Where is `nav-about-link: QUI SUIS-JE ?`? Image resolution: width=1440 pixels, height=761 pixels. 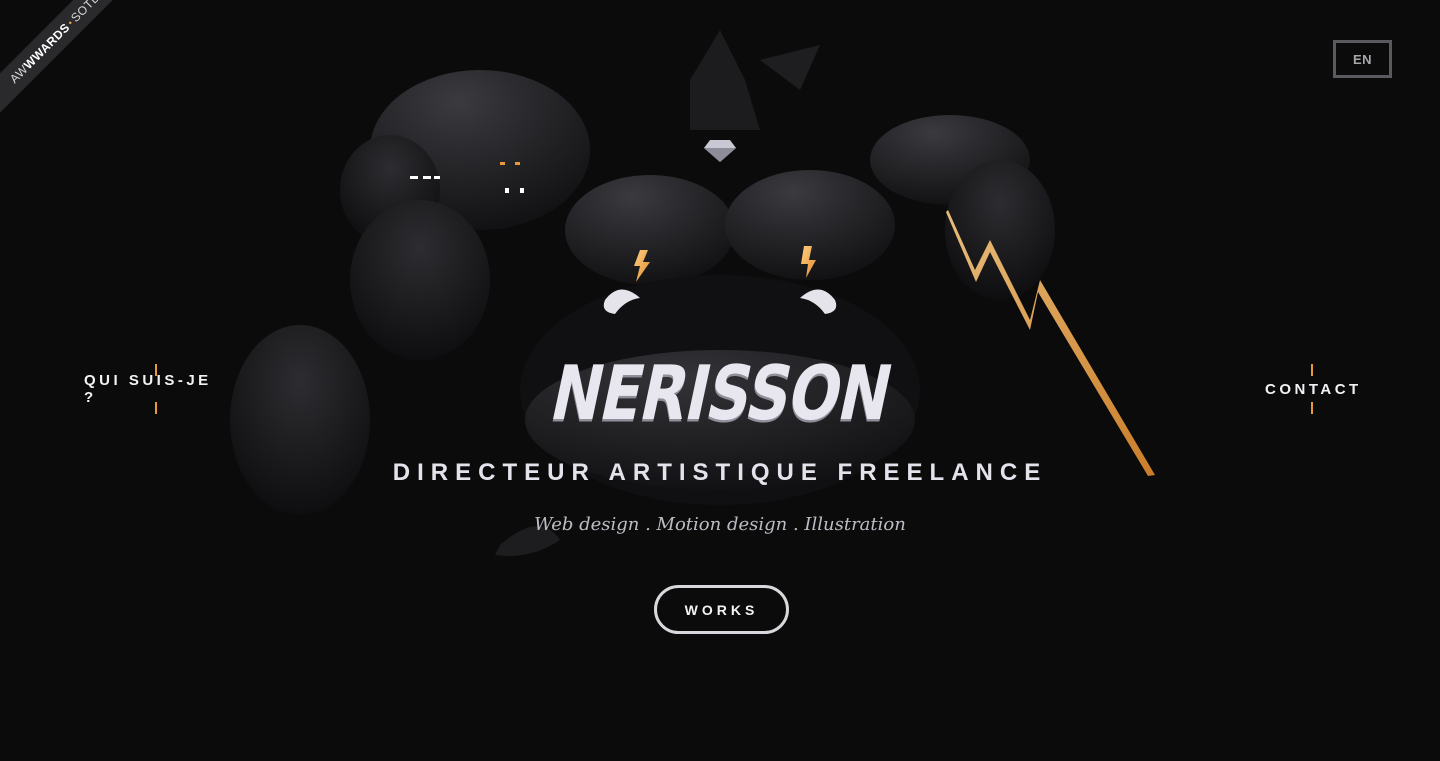 nav-about-link: QUI SUIS-JE ? is located at coordinates (156, 389).